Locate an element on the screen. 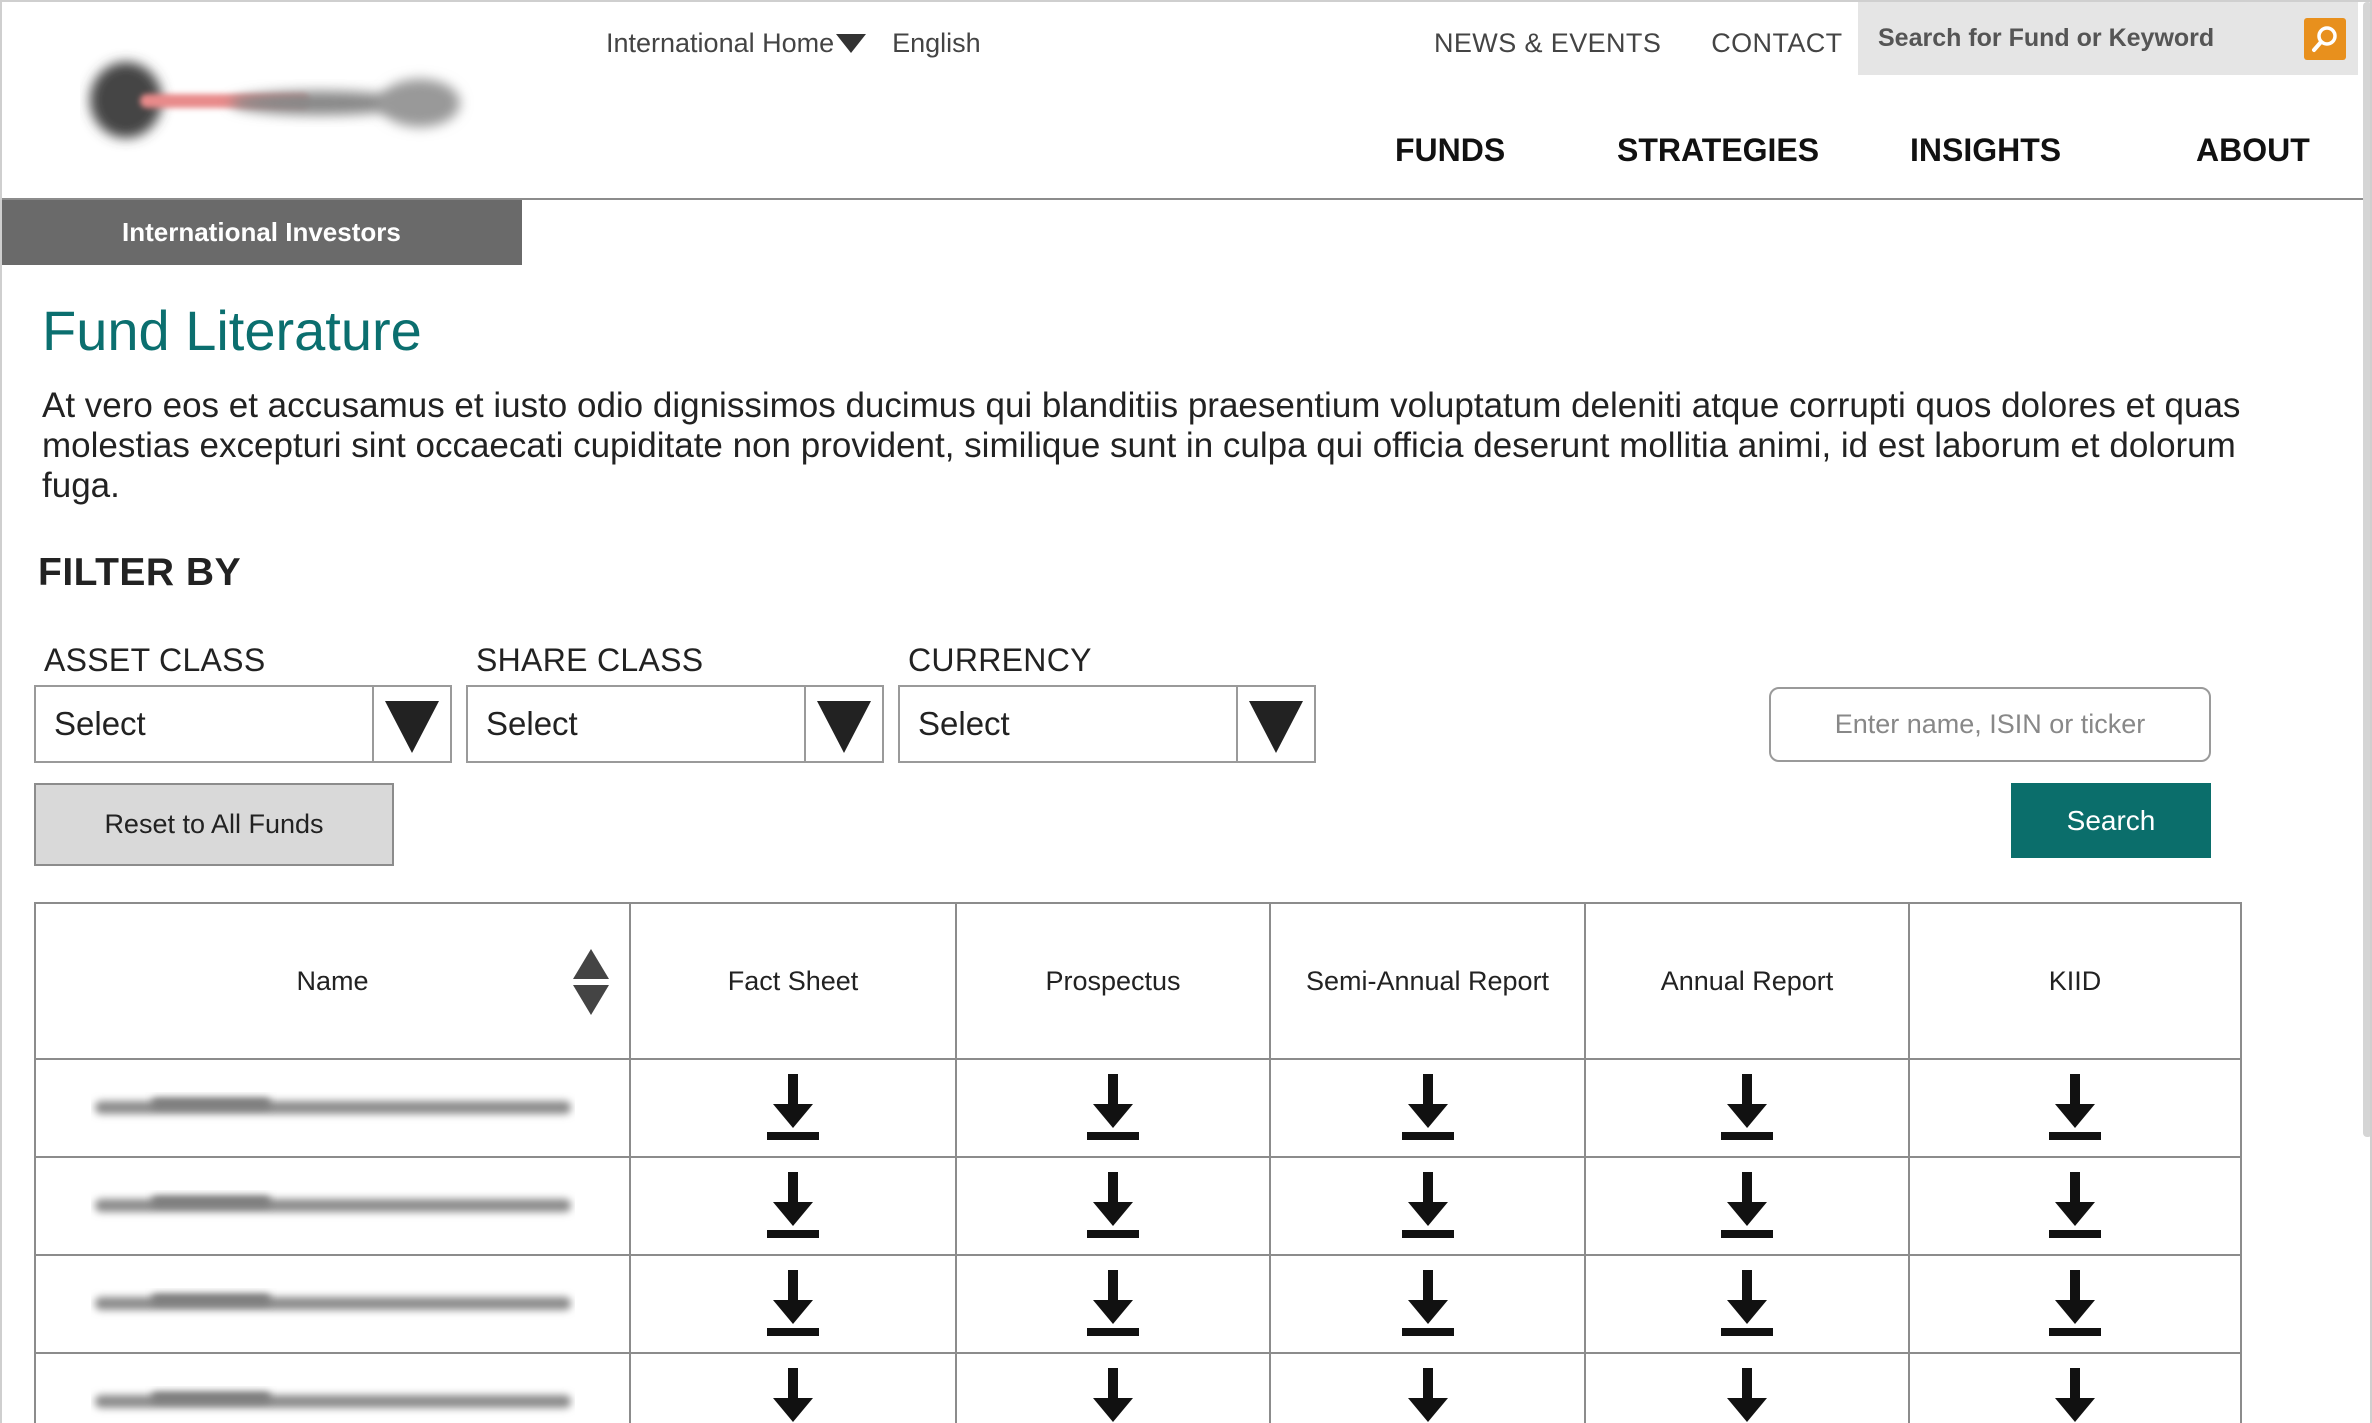 This screenshot has width=2372, height=1423. asset-class-select: Select is located at coordinates (243, 724).